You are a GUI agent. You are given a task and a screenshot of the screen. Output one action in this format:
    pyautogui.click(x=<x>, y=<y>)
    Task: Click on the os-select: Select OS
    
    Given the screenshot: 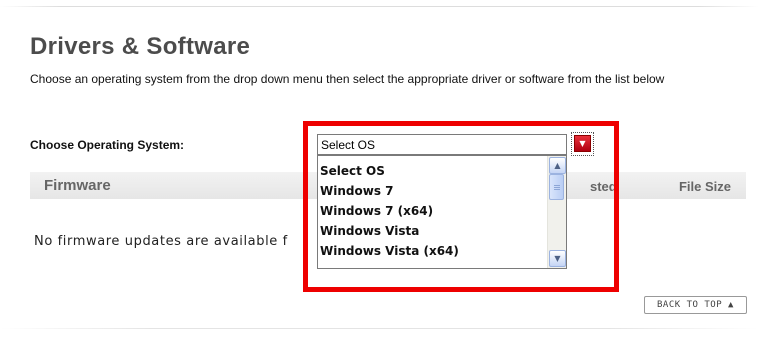 What is the action you would take?
    pyautogui.click(x=442, y=144)
    